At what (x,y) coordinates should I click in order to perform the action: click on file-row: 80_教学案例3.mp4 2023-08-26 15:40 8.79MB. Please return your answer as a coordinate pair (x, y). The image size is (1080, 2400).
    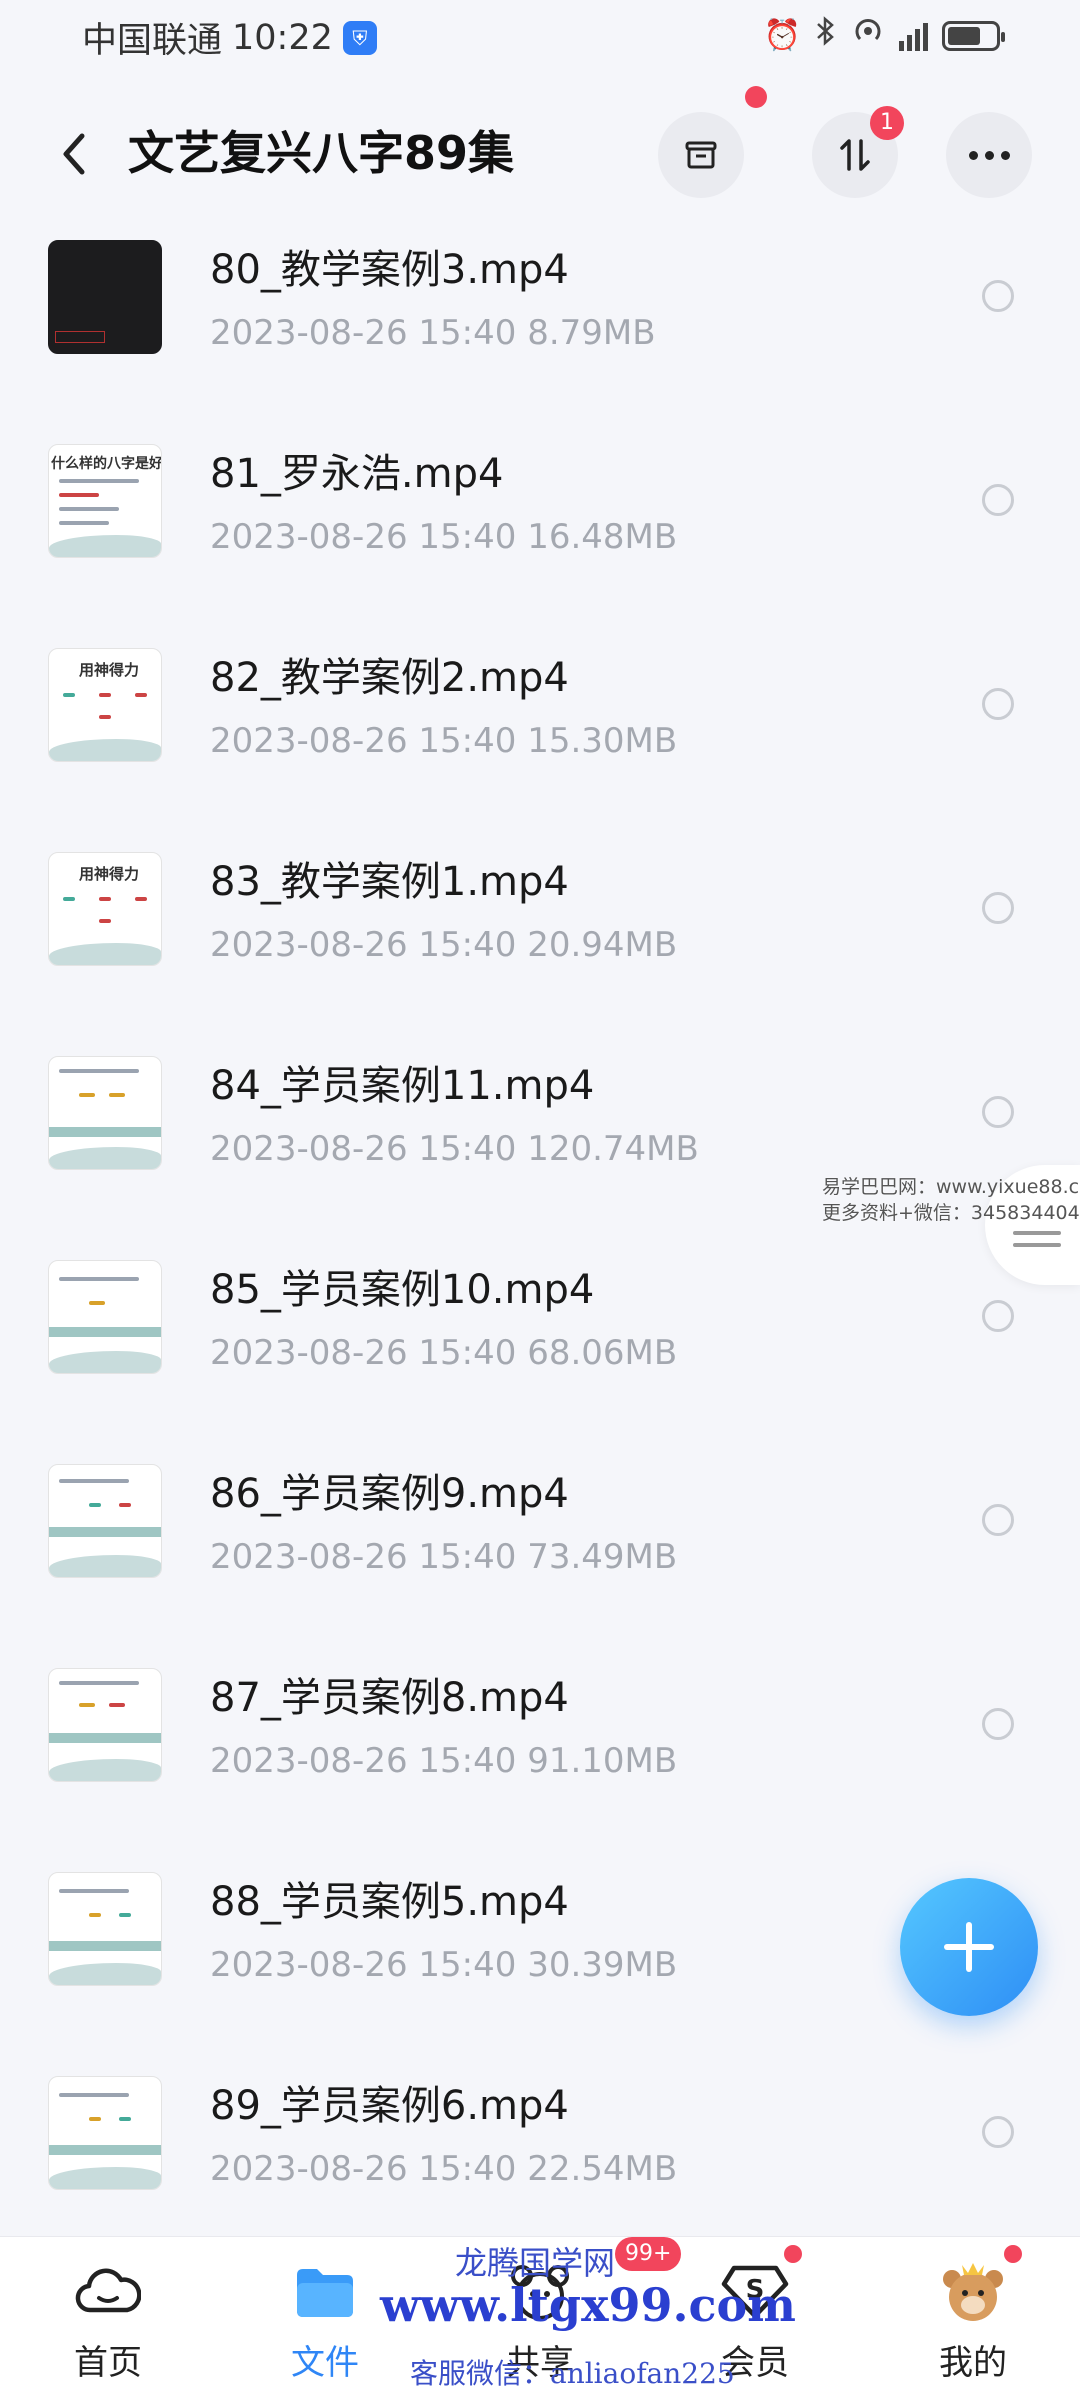
    Looking at the image, I should click on (540, 327).